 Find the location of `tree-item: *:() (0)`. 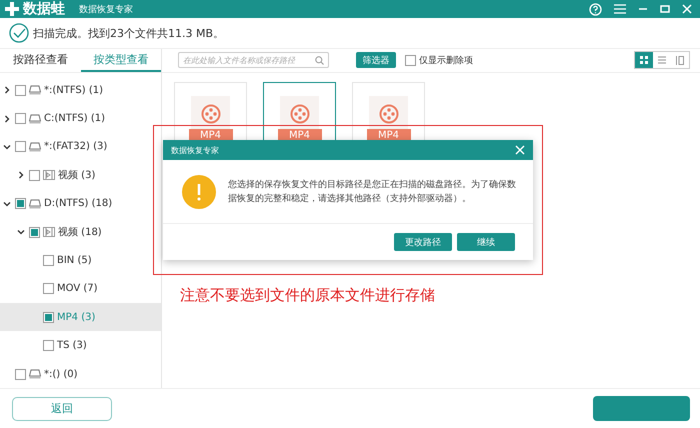

tree-item: *:() (0) is located at coordinates (80, 374).